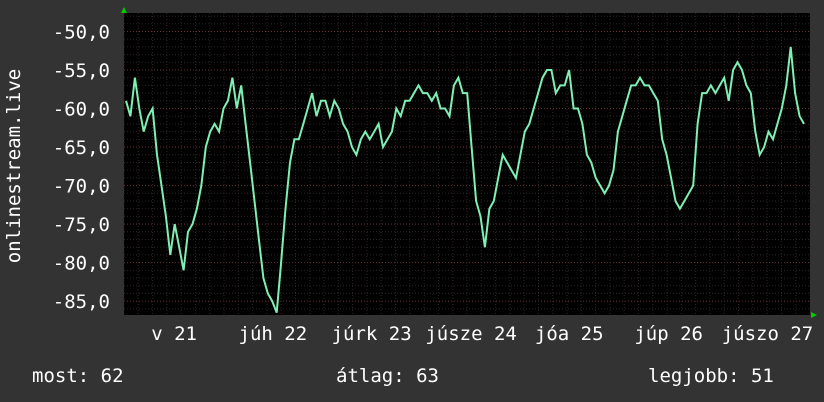 Image resolution: width=824 pixels, height=402 pixels. I want to click on x-tick-label: v 21, so click(174, 334).